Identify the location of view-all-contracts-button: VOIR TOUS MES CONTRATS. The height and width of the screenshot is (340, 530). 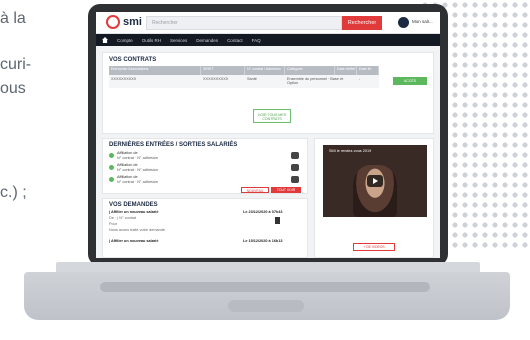
(272, 116).